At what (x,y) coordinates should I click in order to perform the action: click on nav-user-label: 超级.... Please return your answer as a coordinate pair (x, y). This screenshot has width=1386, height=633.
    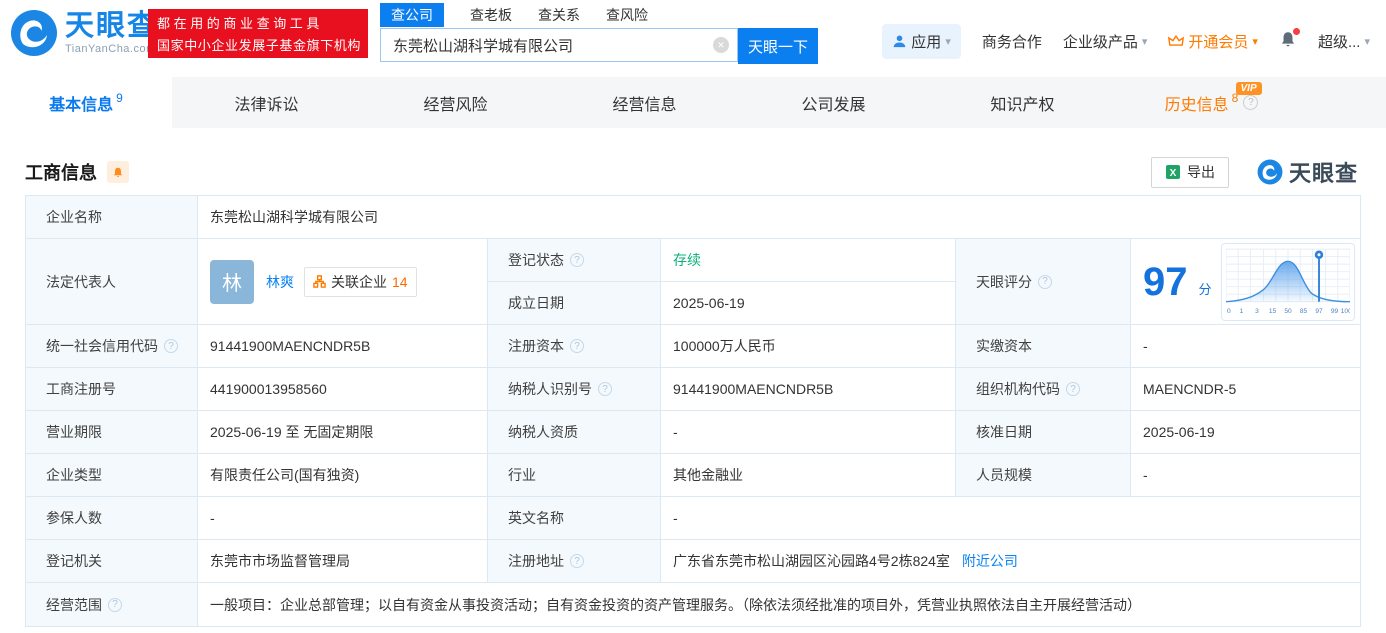
    Looking at the image, I should click on (1339, 42).